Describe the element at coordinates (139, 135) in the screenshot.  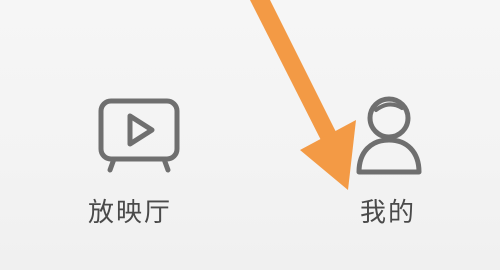
I see `tv-play-icon` at that location.